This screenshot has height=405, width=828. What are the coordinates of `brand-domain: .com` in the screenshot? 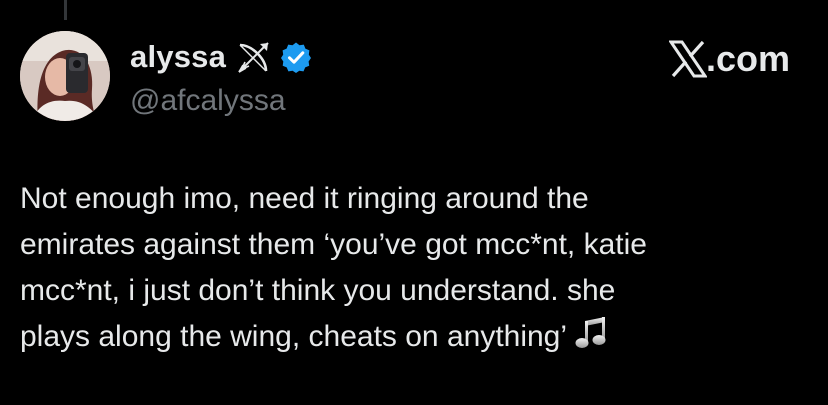 It's located at (747, 58).